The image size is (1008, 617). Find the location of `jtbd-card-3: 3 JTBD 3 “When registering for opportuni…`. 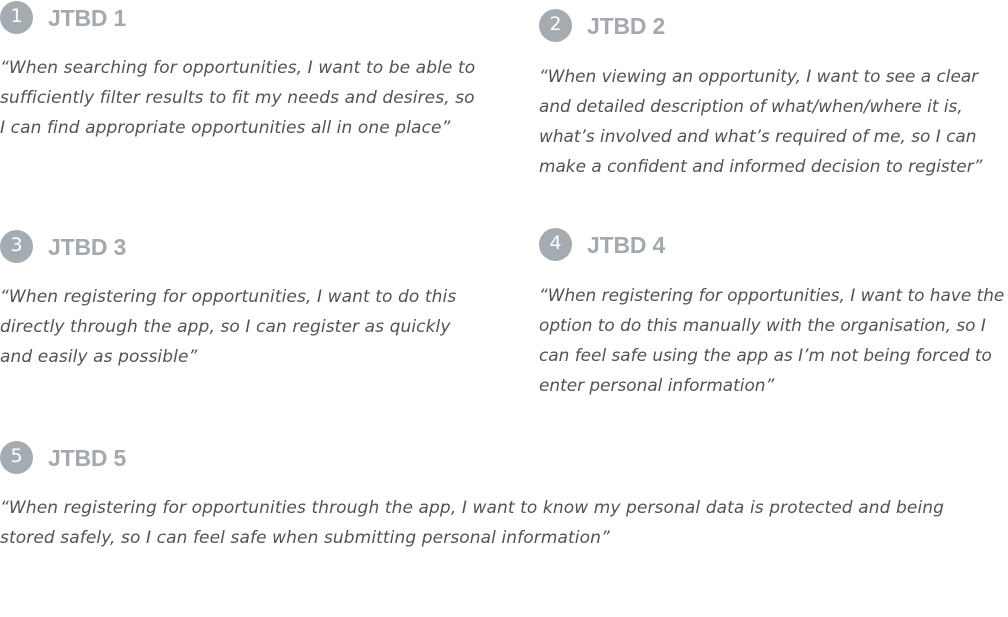

jtbd-card-3: 3 JTBD 3 “When registering for opportuni… is located at coordinates (239, 301).